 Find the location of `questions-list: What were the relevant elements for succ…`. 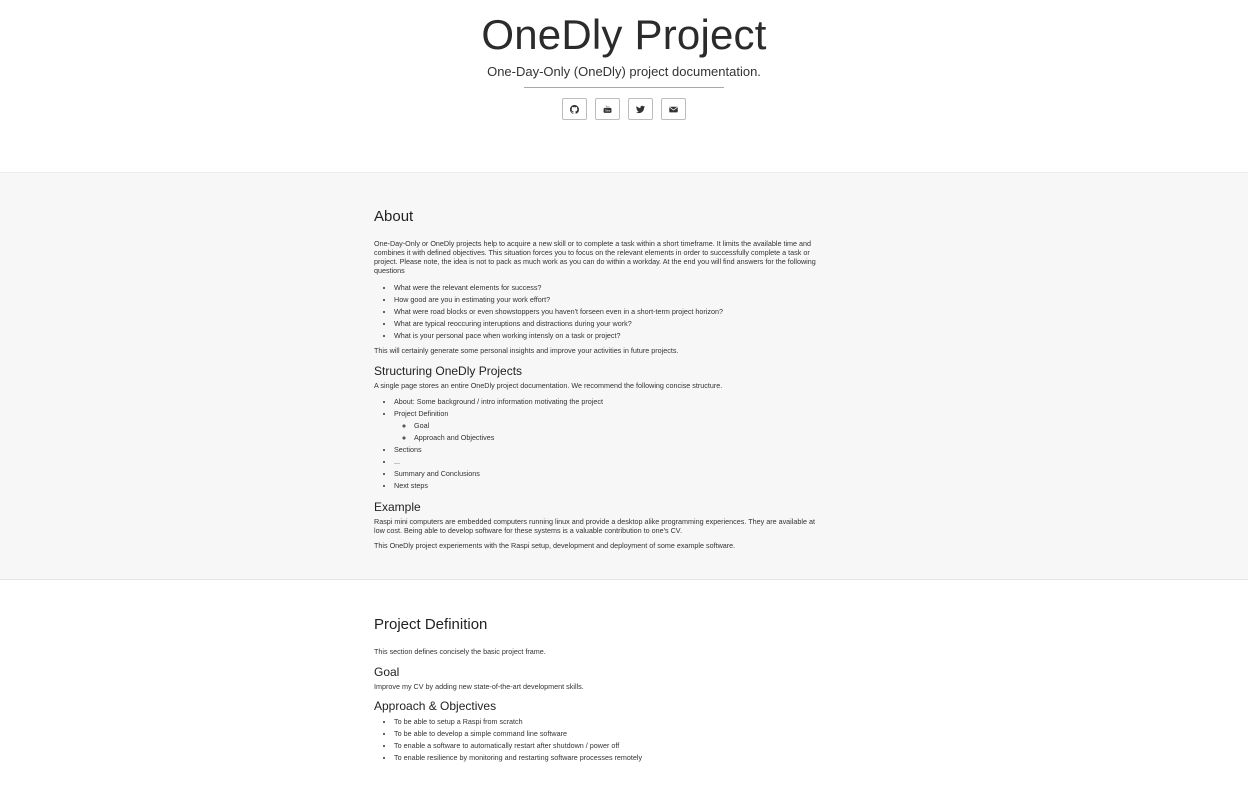

questions-list: What were the relevant elements for succ… is located at coordinates (600, 312).